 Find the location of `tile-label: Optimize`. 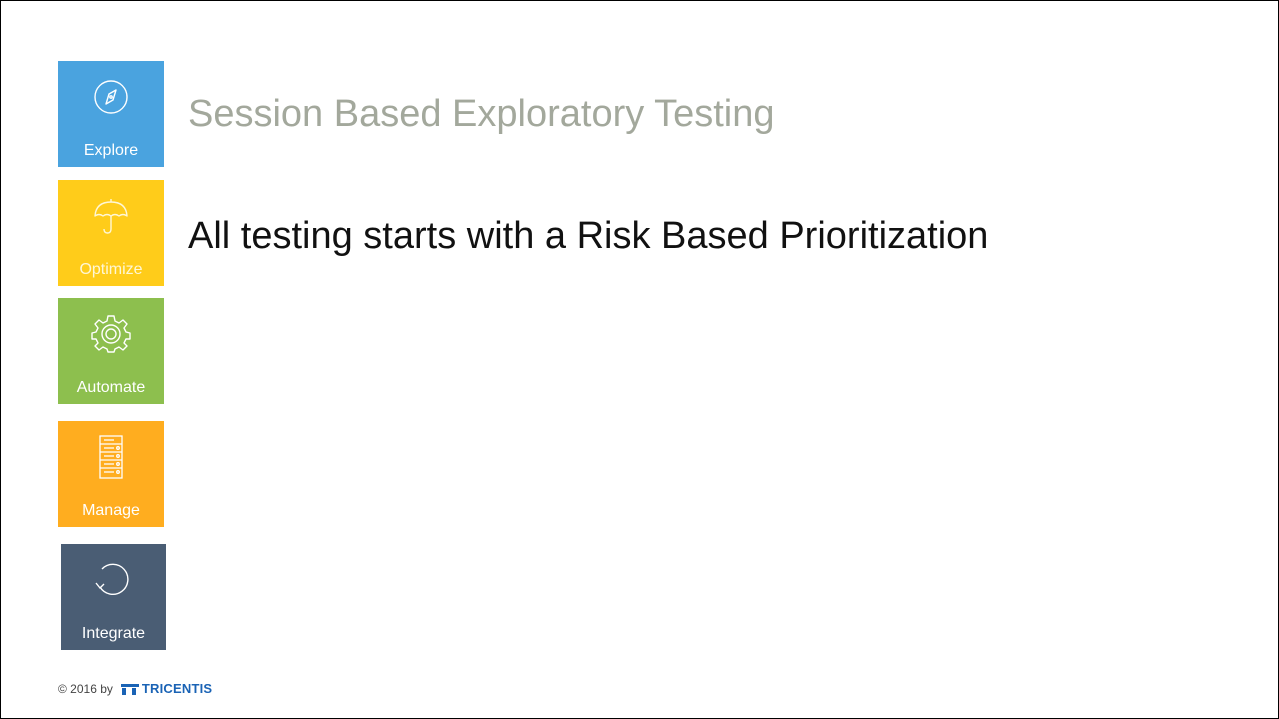

tile-label: Optimize is located at coordinates (111, 269).